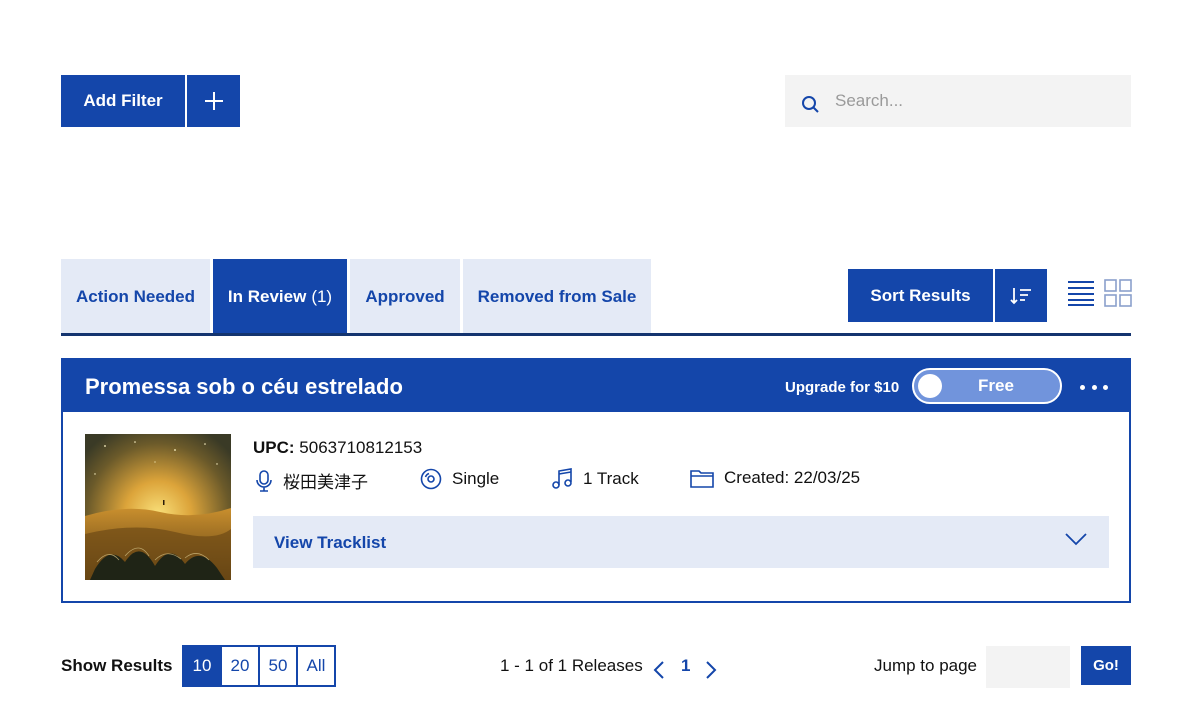 This screenshot has width=1200, height=708. Describe the element at coordinates (930, 386) in the screenshot. I see `toggle-knob` at that location.